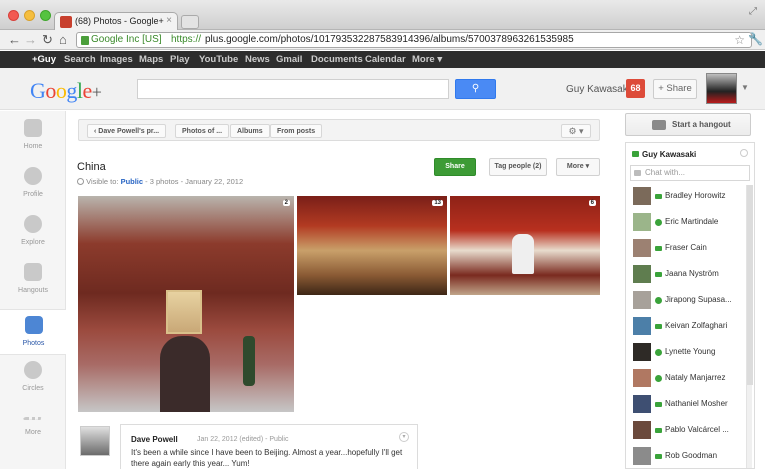  I want to click on contact-item: Eric Martindale, so click(688, 223).